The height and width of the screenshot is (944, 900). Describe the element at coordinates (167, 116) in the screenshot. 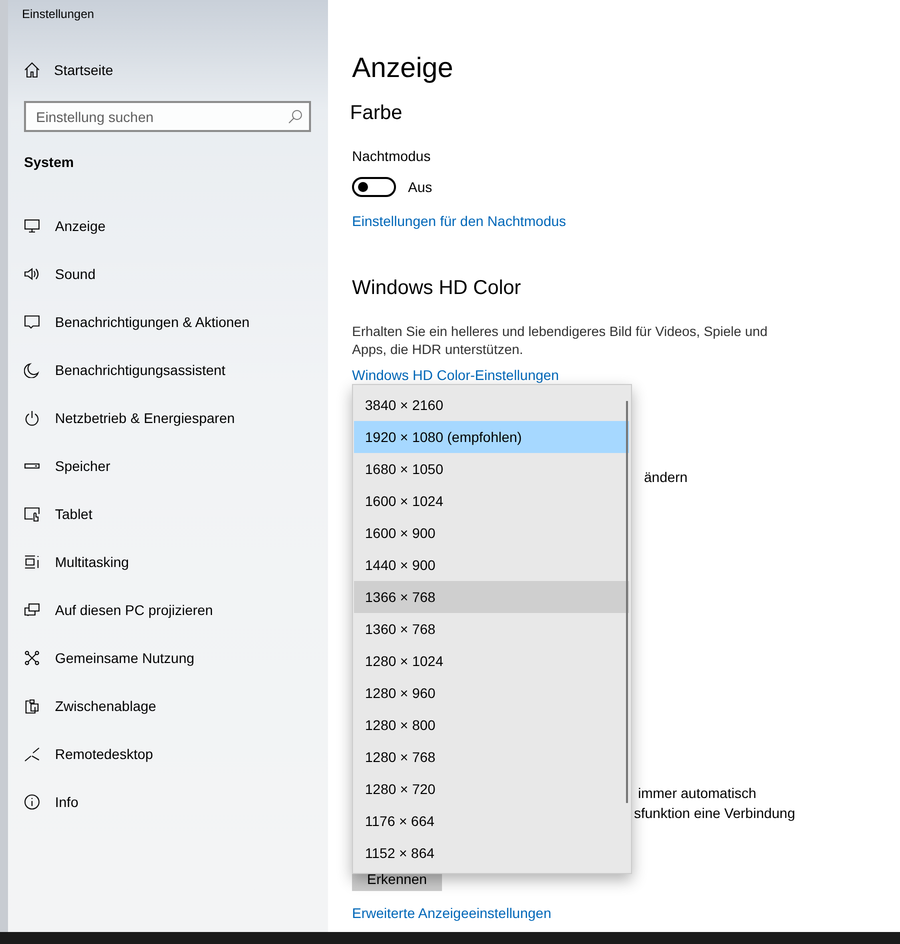

I see `search-field: Einstellung suchen` at that location.